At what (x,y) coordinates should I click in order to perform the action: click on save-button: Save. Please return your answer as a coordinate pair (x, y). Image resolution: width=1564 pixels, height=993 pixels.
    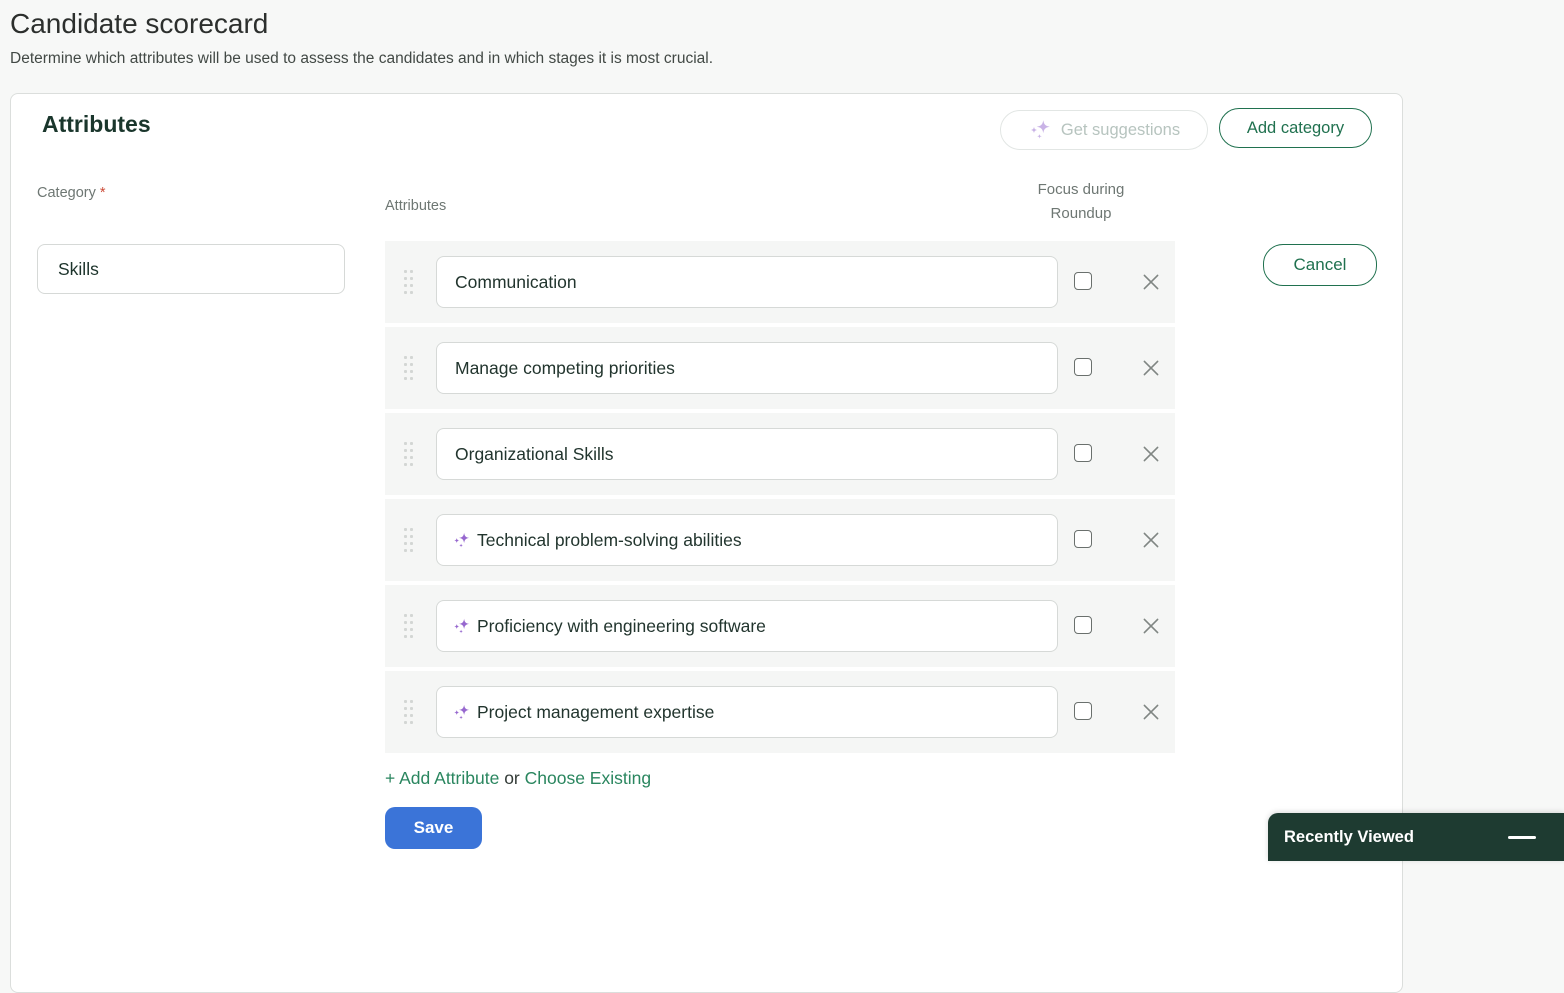
    Looking at the image, I should click on (433, 828).